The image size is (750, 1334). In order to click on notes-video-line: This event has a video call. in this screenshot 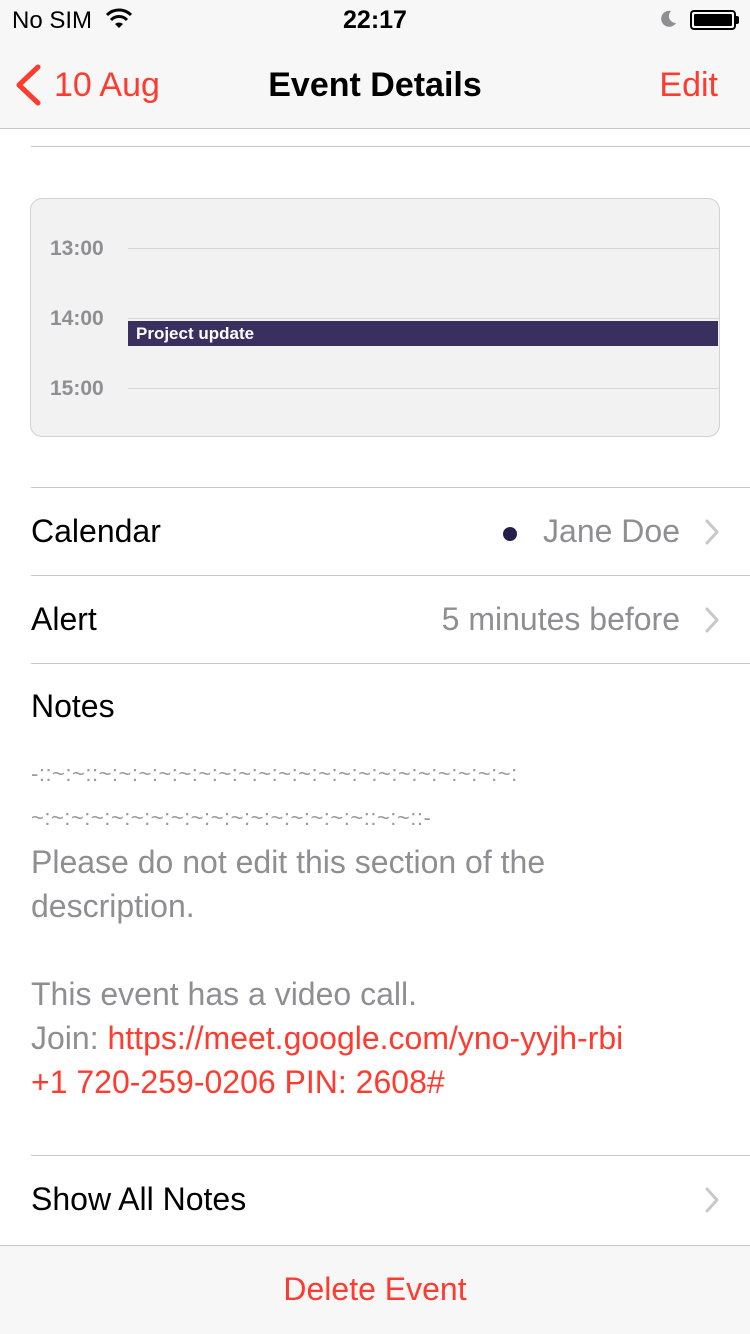, I will do `click(224, 994)`.